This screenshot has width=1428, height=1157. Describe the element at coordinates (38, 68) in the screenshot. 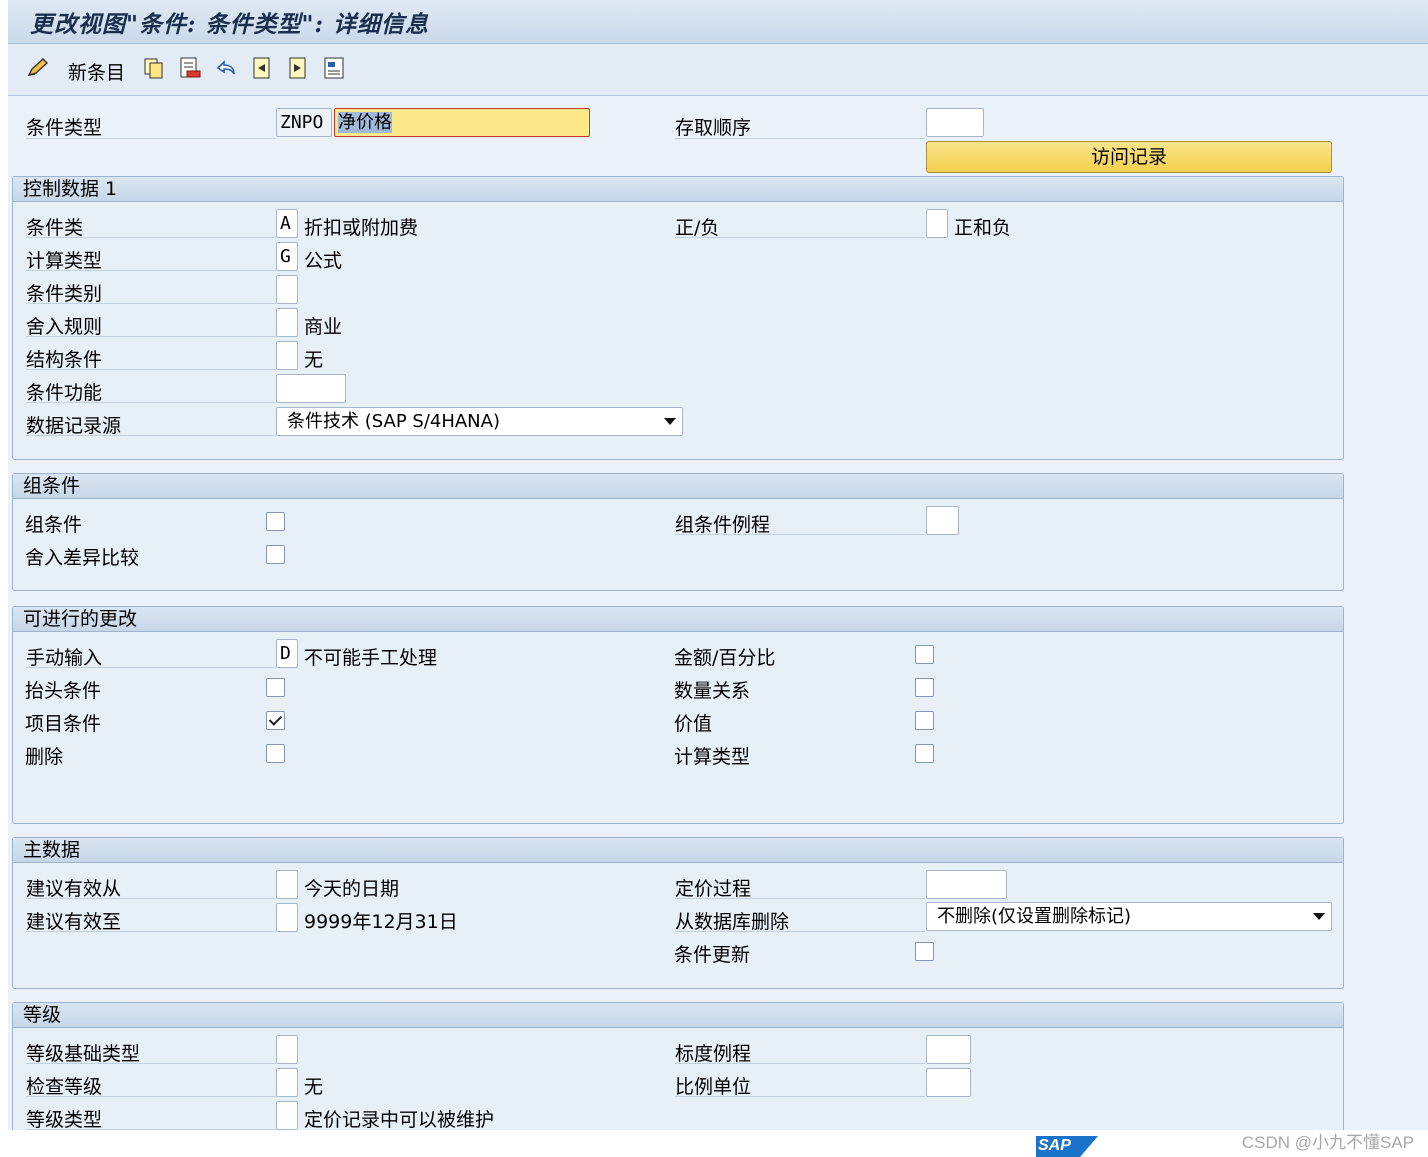

I see `edit-icon` at that location.